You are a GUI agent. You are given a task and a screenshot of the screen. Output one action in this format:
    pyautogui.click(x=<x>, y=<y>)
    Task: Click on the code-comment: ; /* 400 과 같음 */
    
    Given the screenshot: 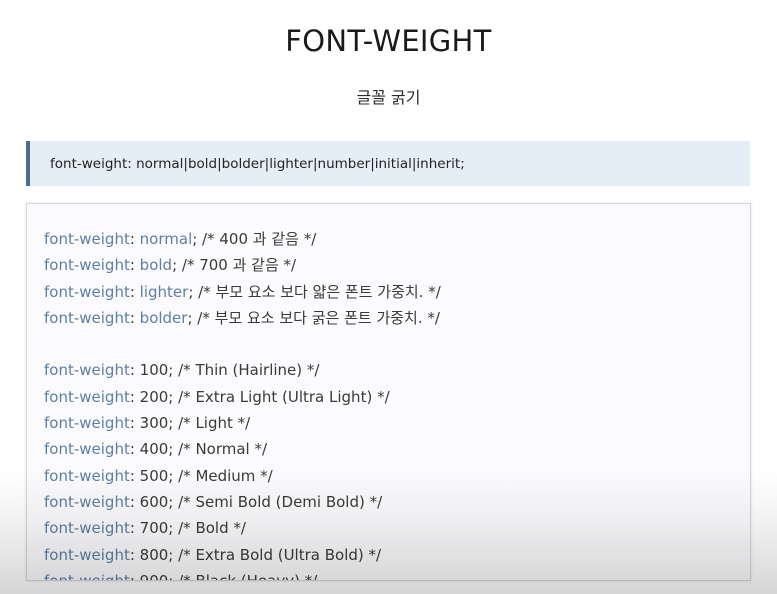 What is the action you would take?
    pyautogui.click(x=254, y=239)
    